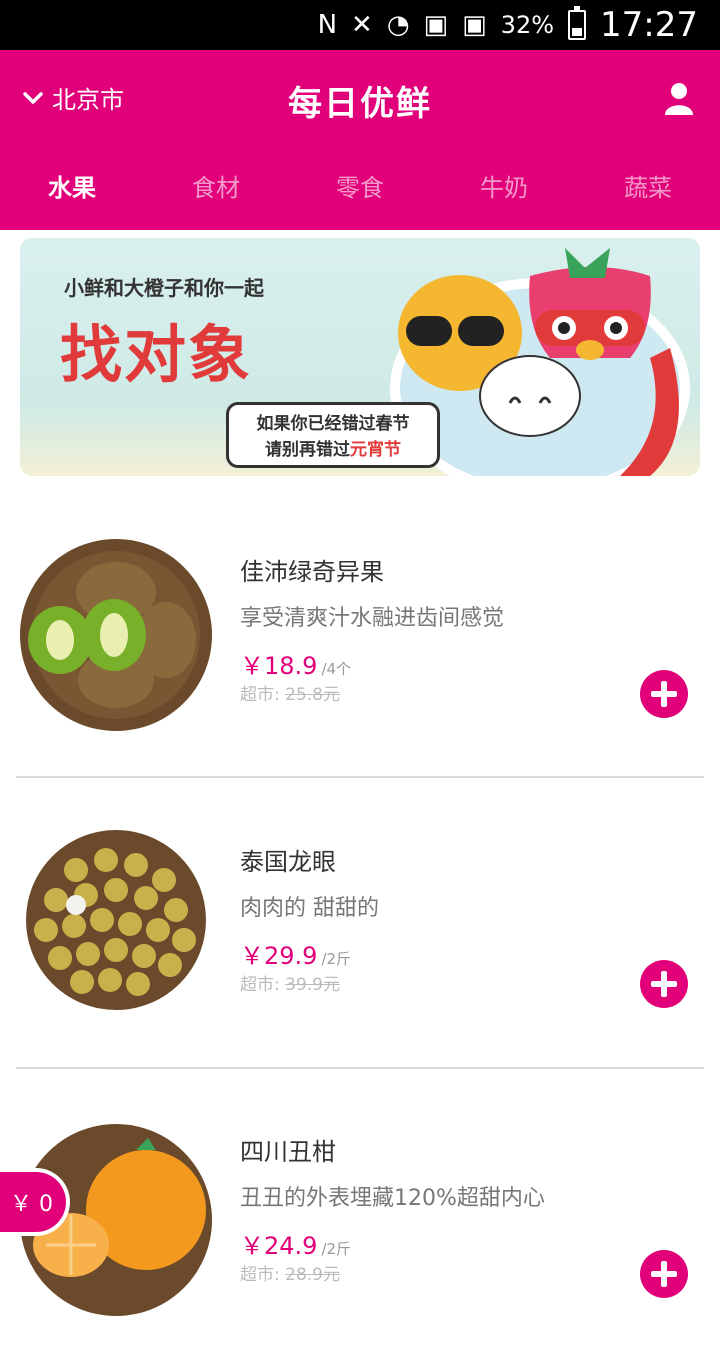 The width and height of the screenshot is (720, 1350). Describe the element at coordinates (333, 435) in the screenshot. I see `banner-speech-bubble: 如果你已经错过春节 请别再错过元宵节` at that location.